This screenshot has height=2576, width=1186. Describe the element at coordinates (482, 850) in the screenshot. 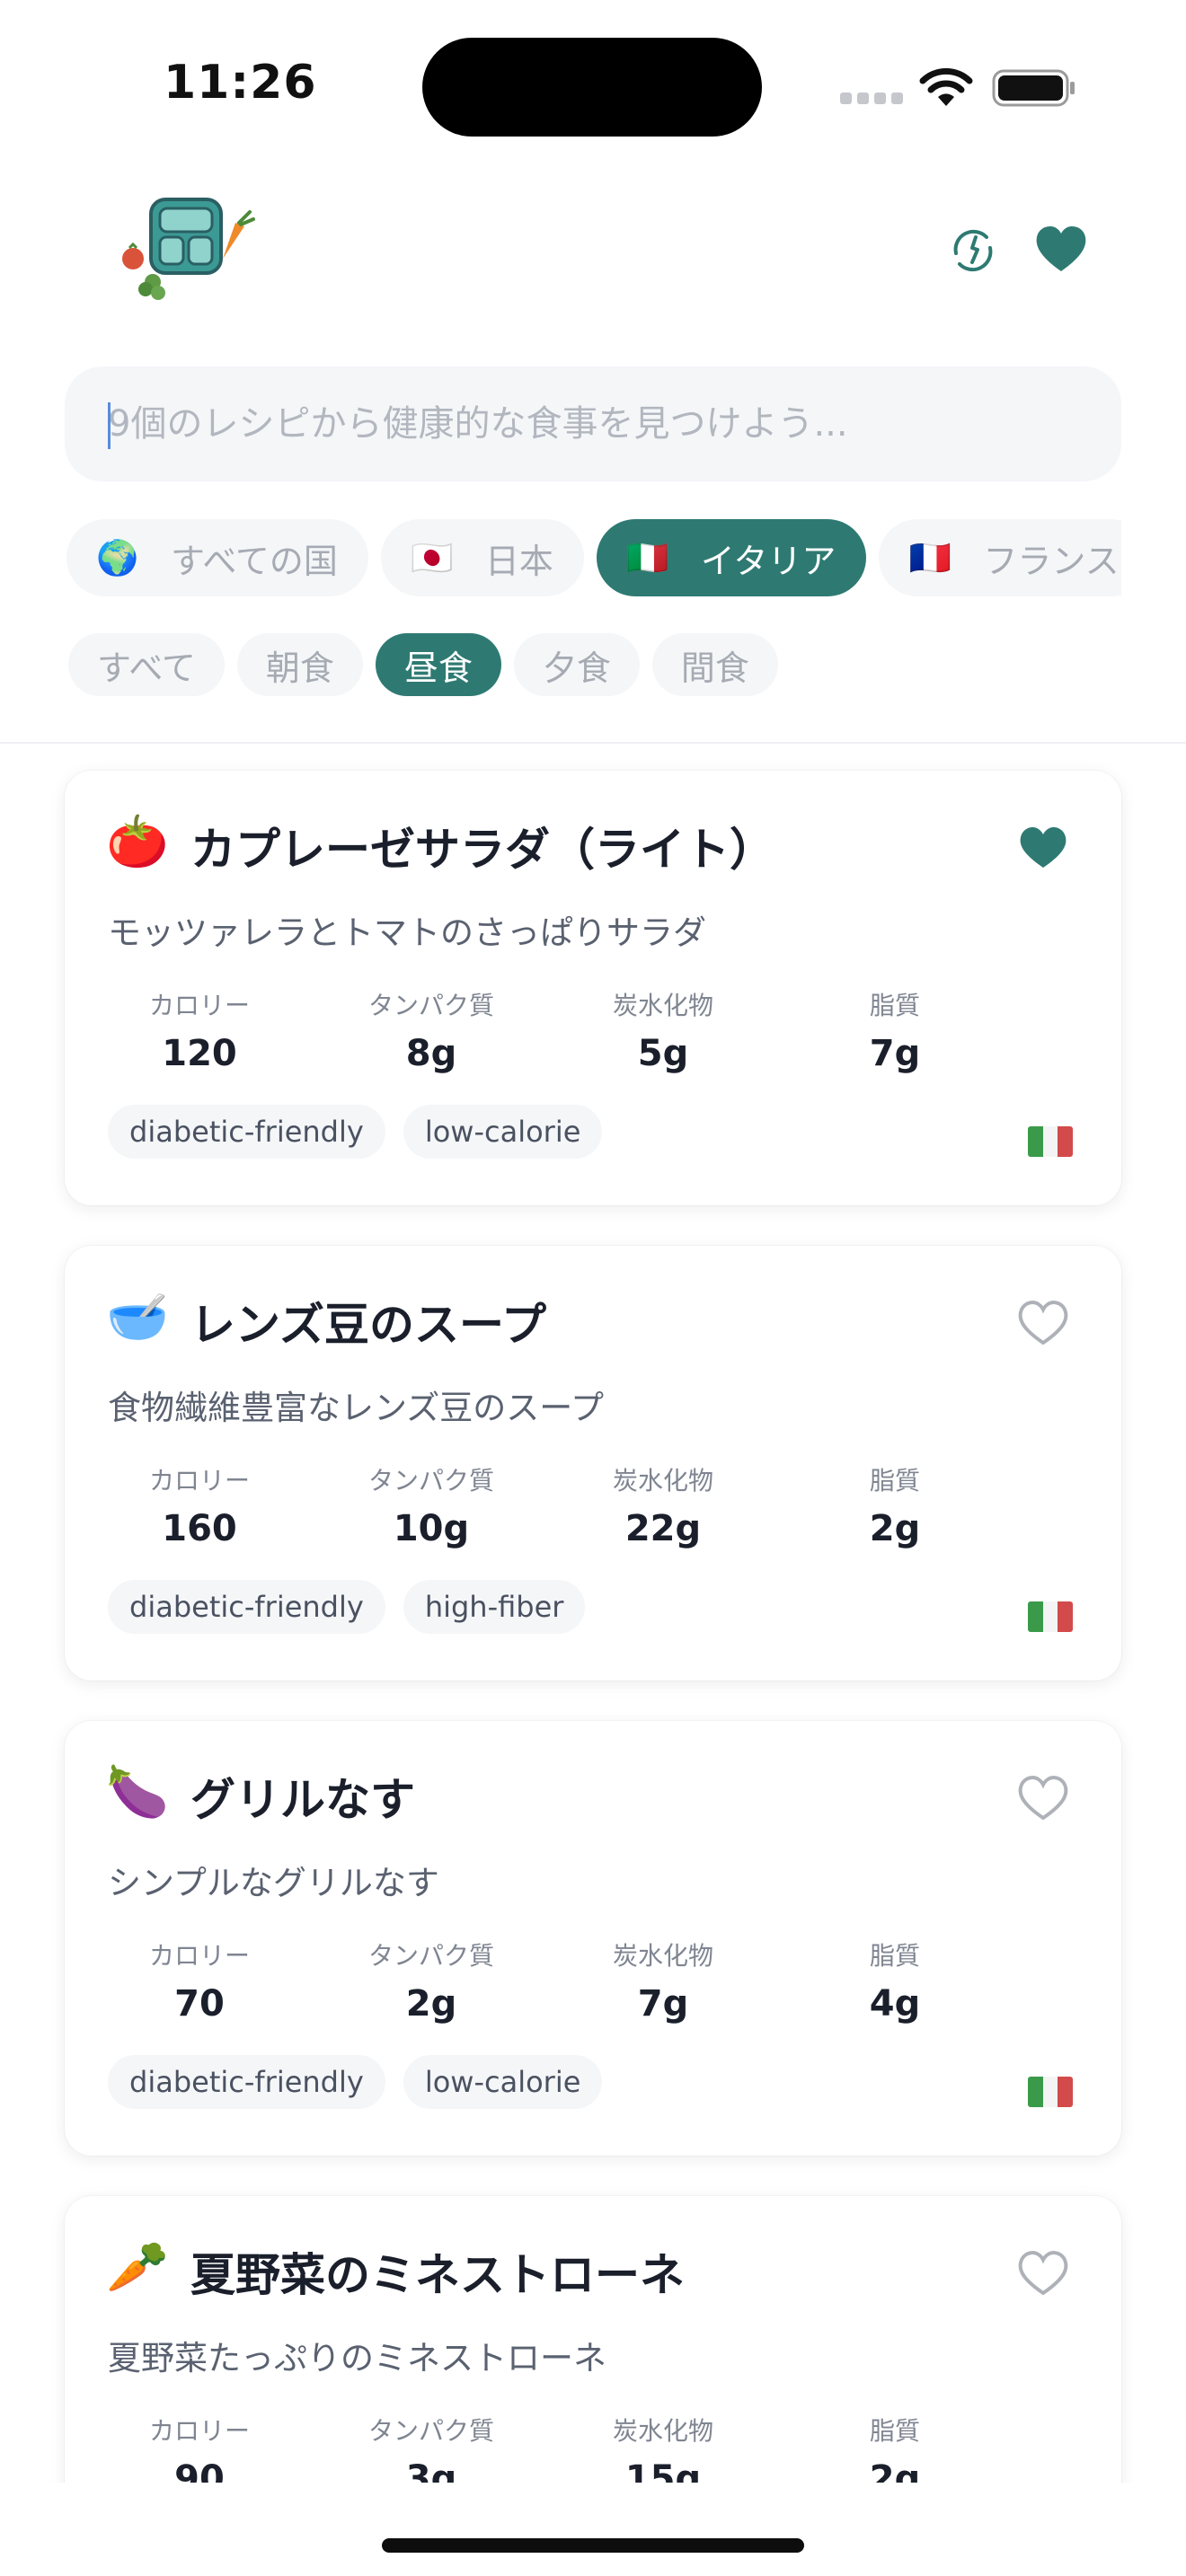

I see `recipe-title: カプレーゼサラダ（ライト）` at that location.